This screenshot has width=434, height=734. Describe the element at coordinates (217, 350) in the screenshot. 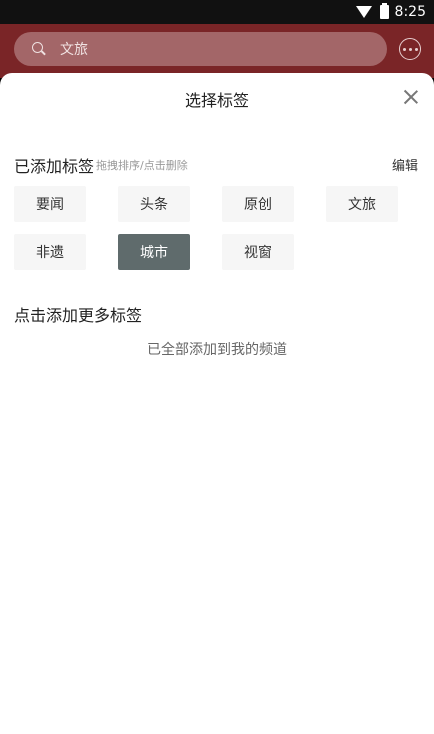

I see `all-added-message: 已全部添加到我的频道` at that location.